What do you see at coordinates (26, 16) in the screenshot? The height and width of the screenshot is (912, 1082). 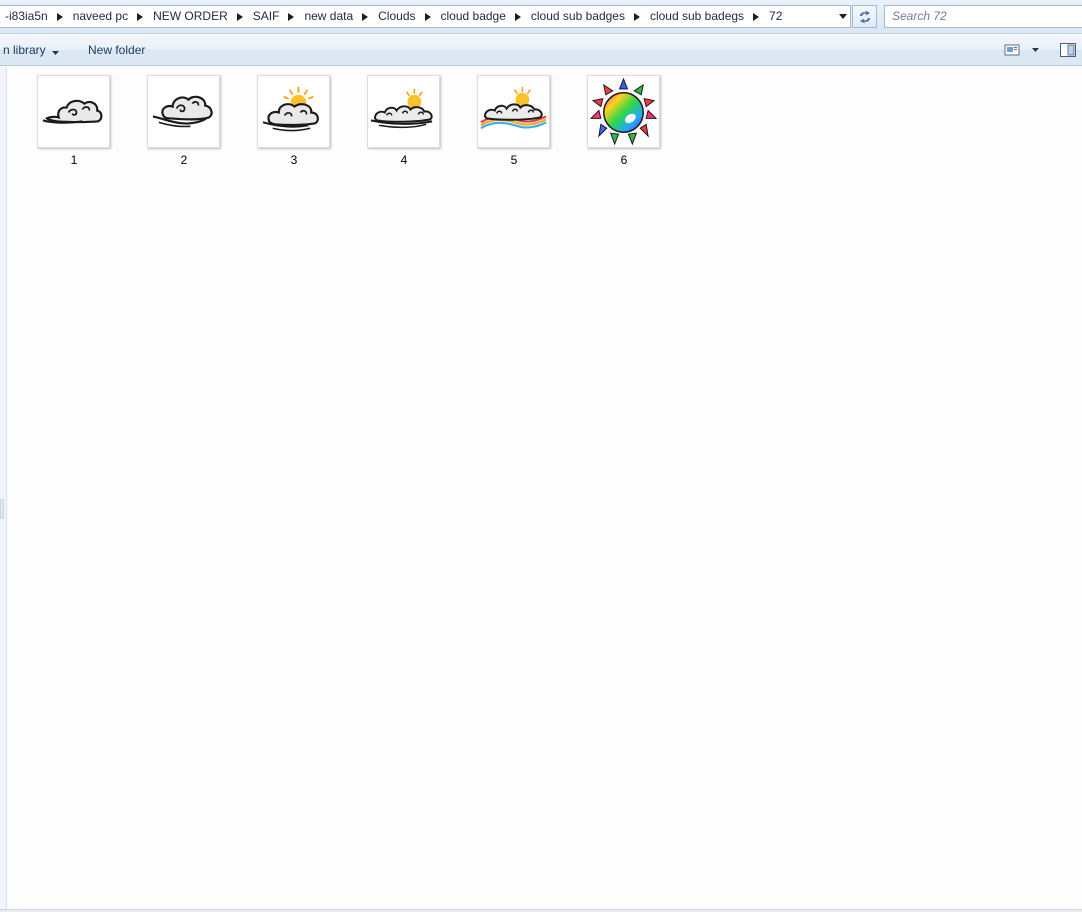 I see `crumb-root: -i83ia5n` at bounding box center [26, 16].